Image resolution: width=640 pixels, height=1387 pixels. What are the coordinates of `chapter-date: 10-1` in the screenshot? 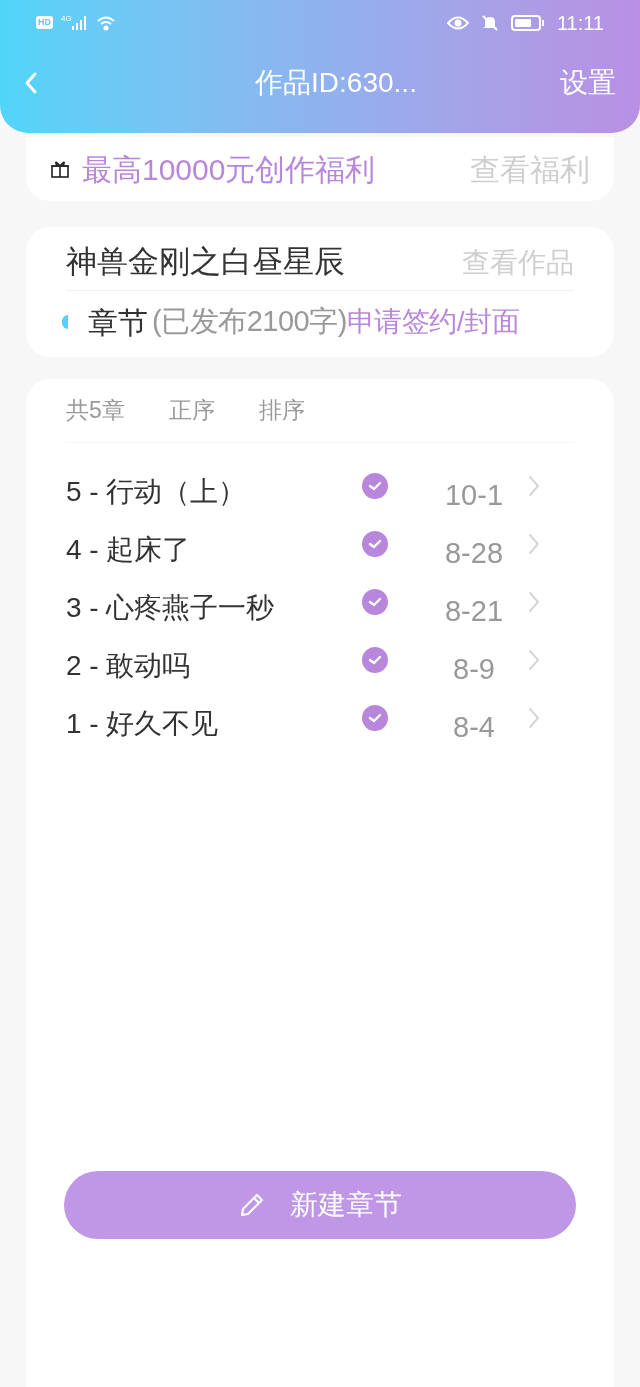 It's located at (473, 496).